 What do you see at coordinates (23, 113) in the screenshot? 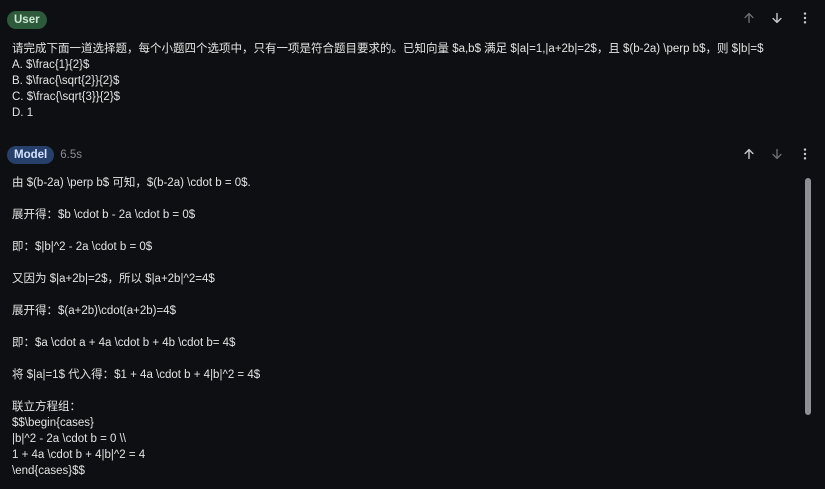
I see `user-message-line: D. 1` at bounding box center [23, 113].